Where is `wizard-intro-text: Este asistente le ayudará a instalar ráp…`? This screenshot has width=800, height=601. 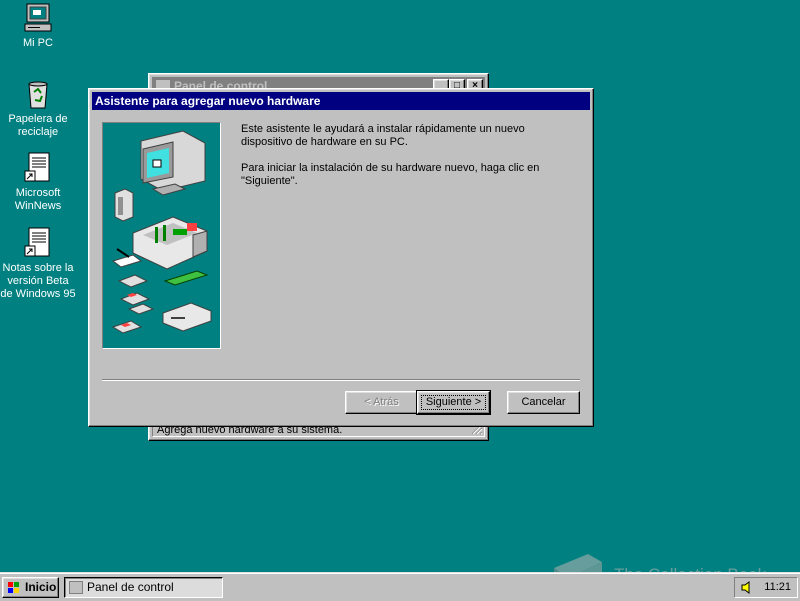 wizard-intro-text: Este asistente le ayudará a instalar ráp… is located at coordinates (383, 135).